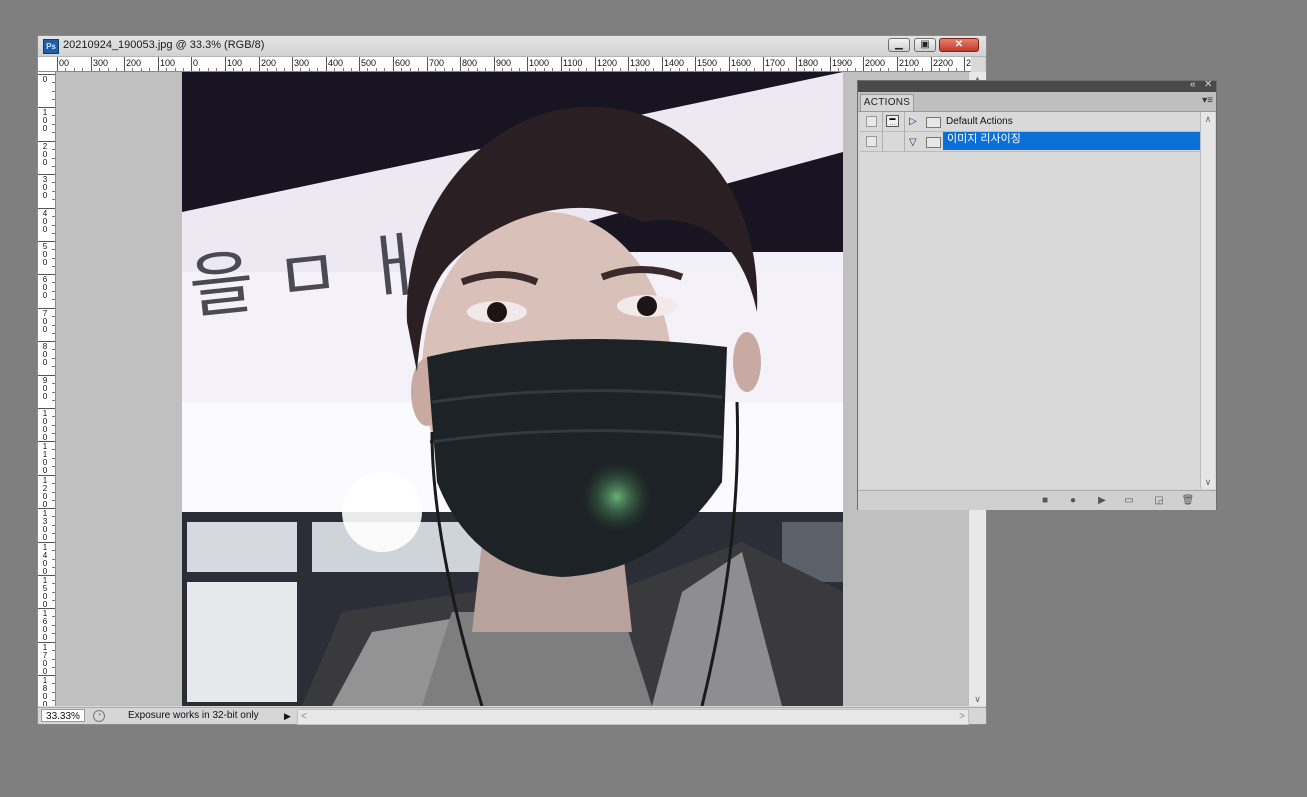  Describe the element at coordinates (913, 143) in the screenshot. I see `collapse-triangle-icon: ▽` at that location.